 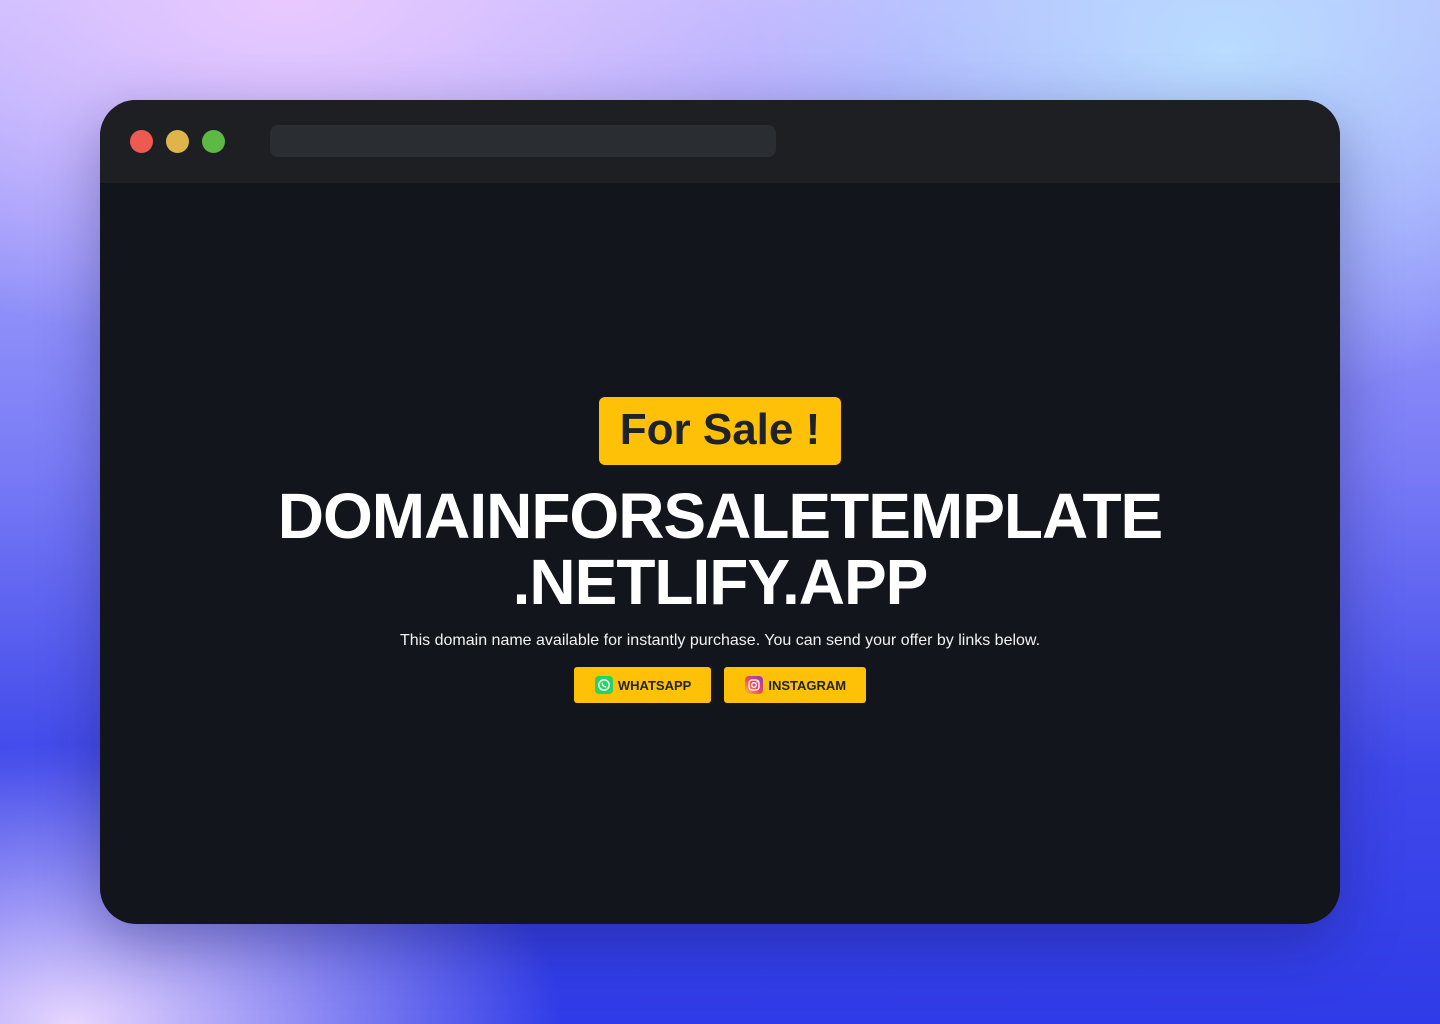 I want to click on domain-title-line1: DOMAINFORSALETEMPLATE, so click(x=720, y=516).